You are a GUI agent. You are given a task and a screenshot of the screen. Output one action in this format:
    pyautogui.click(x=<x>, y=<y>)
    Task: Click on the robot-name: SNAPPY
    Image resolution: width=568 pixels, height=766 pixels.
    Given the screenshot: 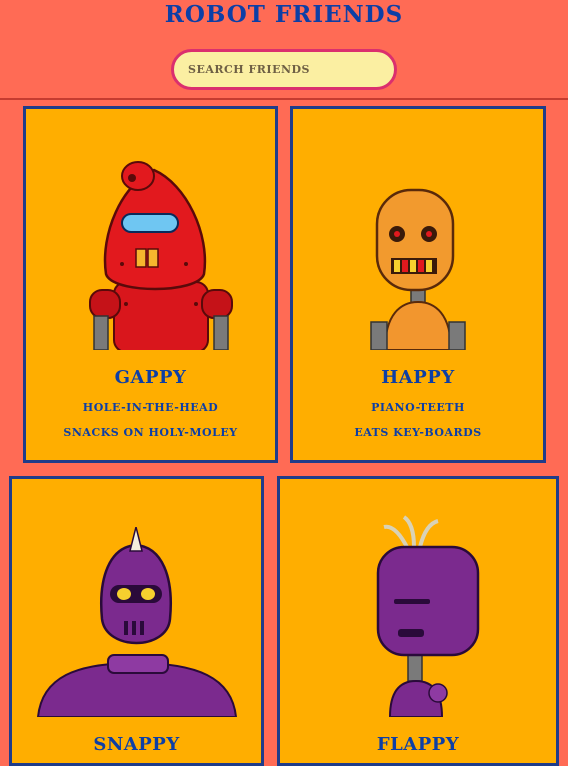 What is the action you would take?
    pyautogui.click(x=136, y=744)
    